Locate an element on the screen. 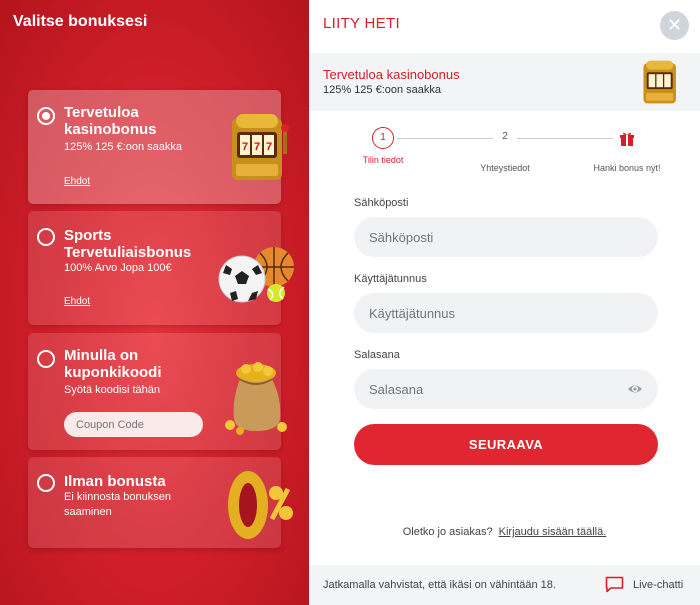 Image resolution: width=700 pixels, height=605 pixels. email-label: Sähköposti is located at coordinates (381, 203).